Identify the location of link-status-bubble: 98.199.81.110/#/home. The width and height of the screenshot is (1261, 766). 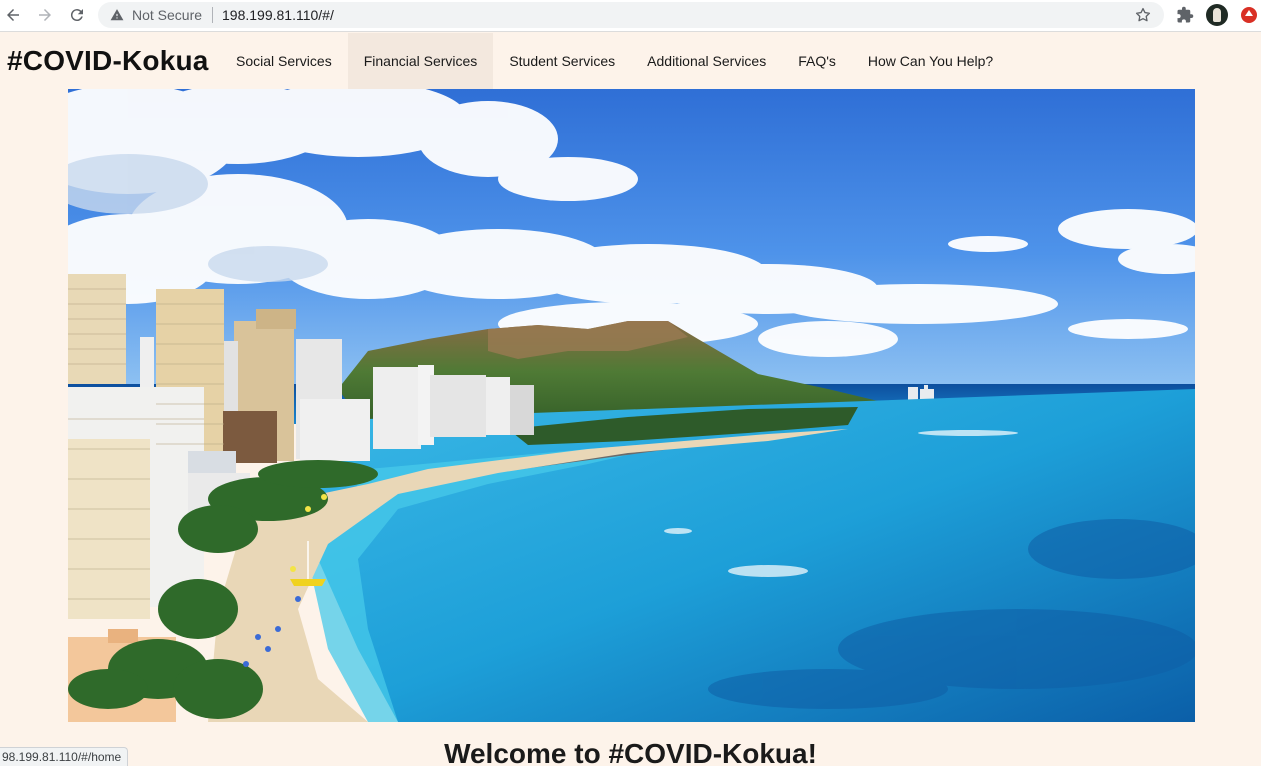
(64, 756).